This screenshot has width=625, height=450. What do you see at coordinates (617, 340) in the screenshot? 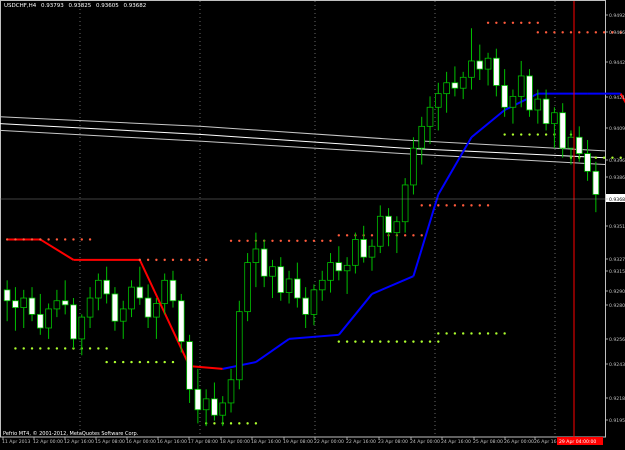
I see `price-axis-label: 0.92565` at bounding box center [617, 340].